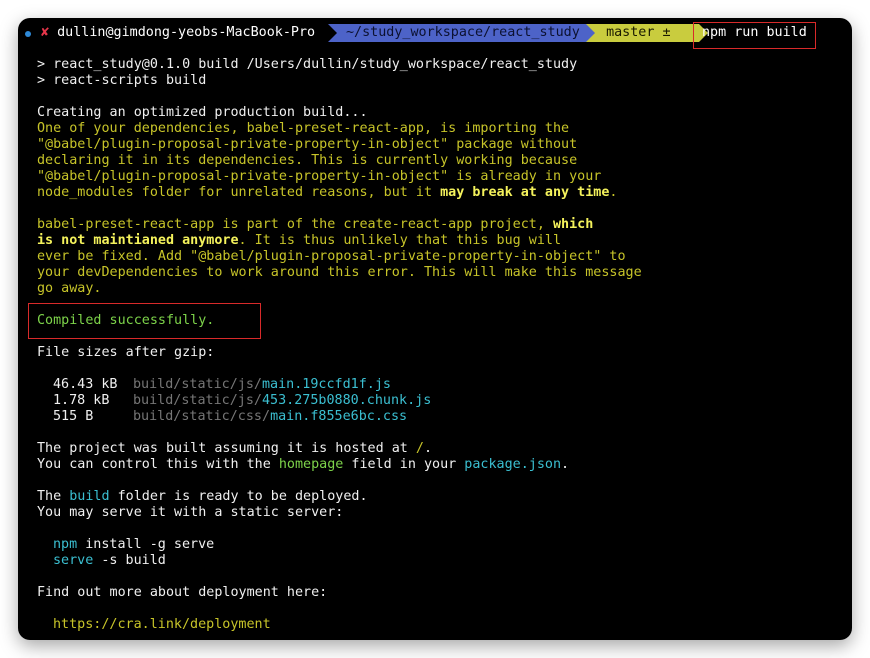 This screenshot has width=870, height=658. What do you see at coordinates (525, 192) in the screenshot?
I see `warning-bold-text: may break at any time` at bounding box center [525, 192].